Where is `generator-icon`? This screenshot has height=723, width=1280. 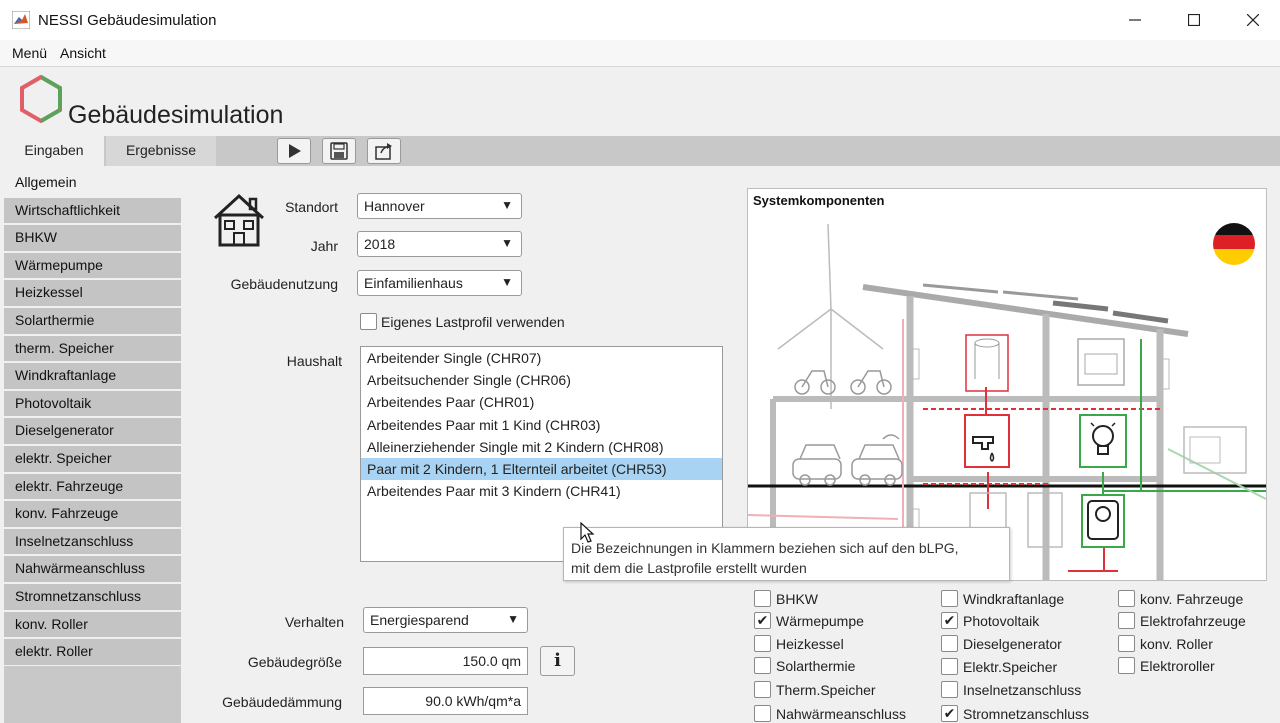
generator-icon is located at coordinates (1215, 450).